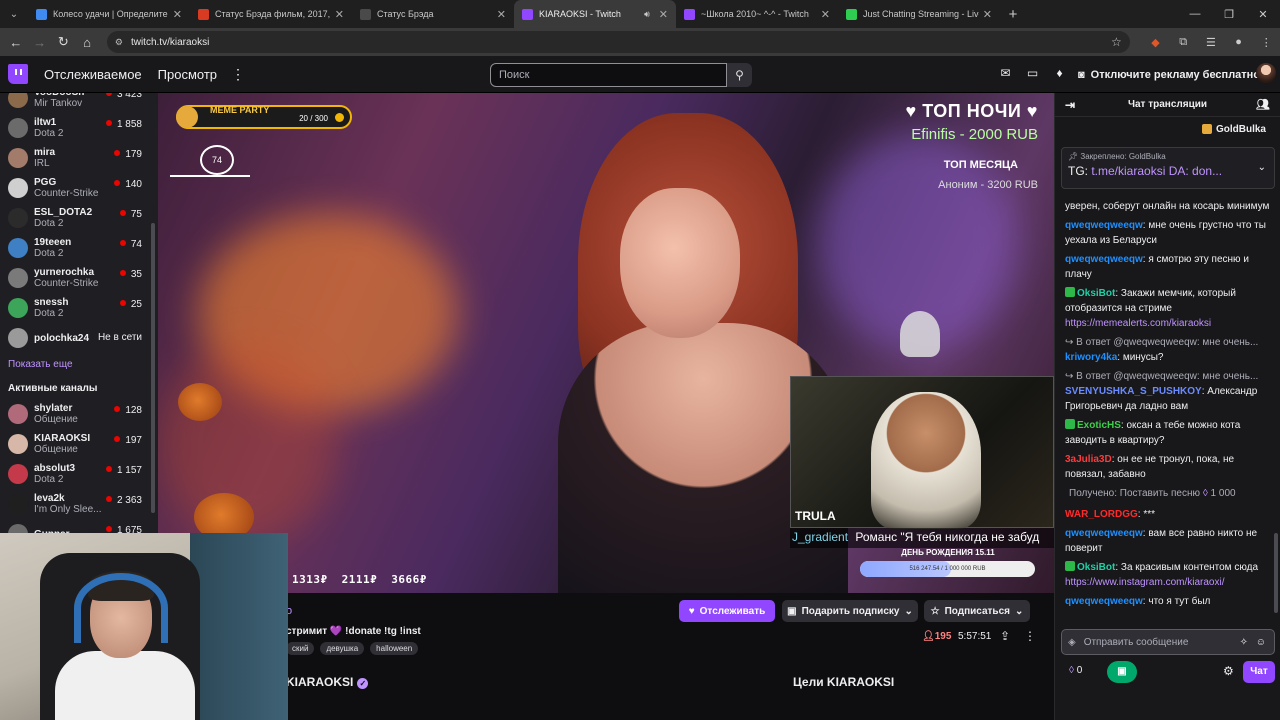 The image size is (1280, 720). I want to click on back-icon: ←, so click(16, 42).